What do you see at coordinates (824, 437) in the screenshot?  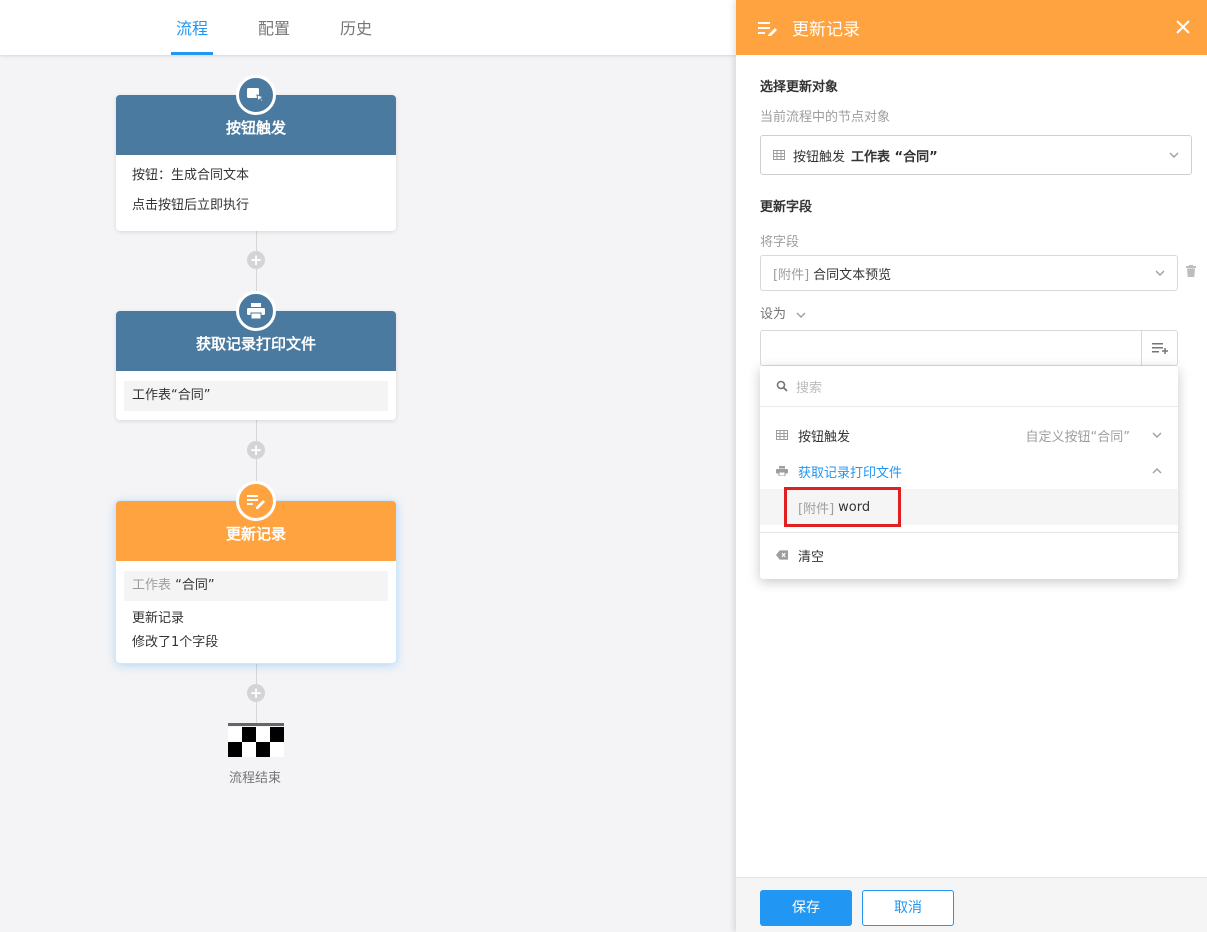 I see `group-label: 按钮触发` at bounding box center [824, 437].